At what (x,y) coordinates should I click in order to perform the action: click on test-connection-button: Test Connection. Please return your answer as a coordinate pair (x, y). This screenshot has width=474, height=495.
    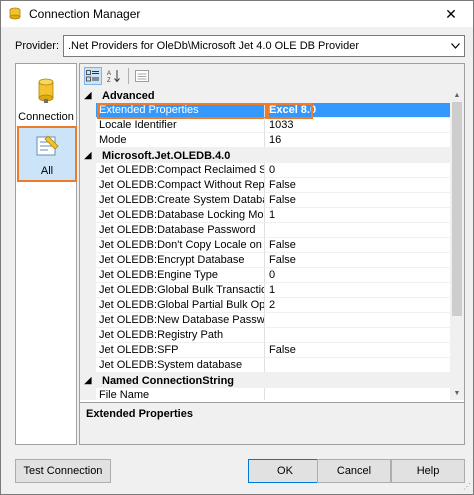
    Looking at the image, I should click on (63, 471).